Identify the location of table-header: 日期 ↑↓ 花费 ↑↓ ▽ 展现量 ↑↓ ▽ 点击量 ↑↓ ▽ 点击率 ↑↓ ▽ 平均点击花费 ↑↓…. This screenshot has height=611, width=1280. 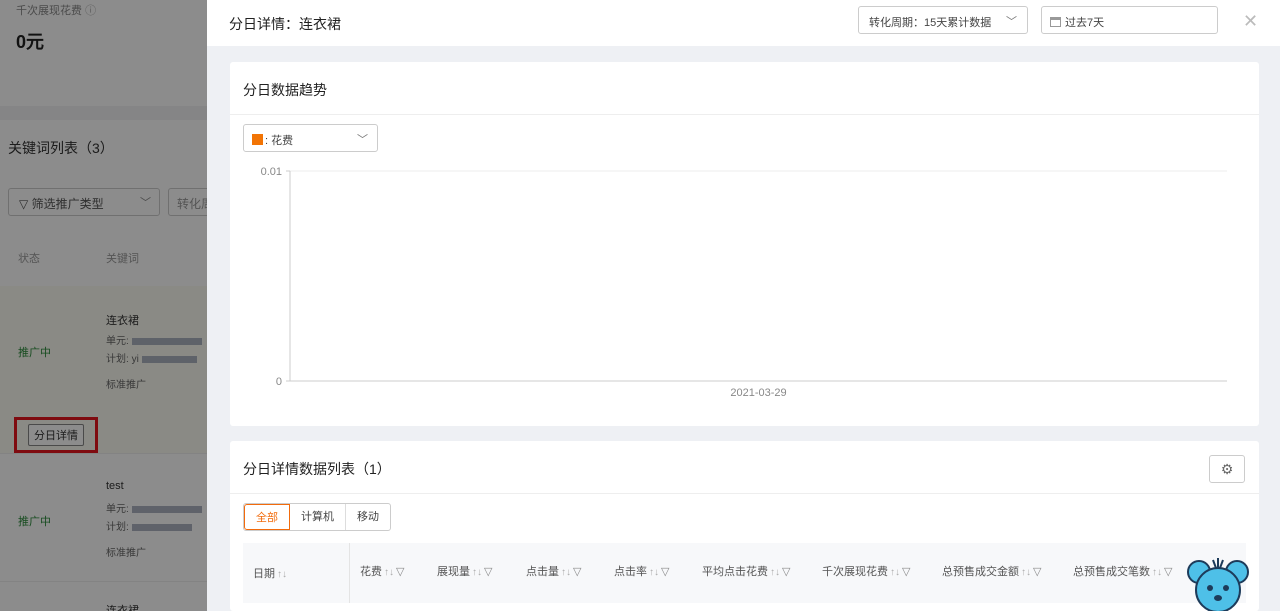
(744, 573).